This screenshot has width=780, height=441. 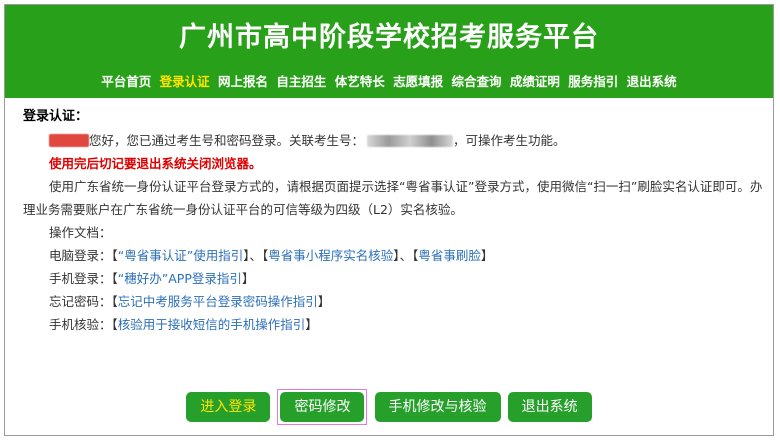 I want to click on doc-link-yss-miniprogram-verify: 粤省事小程序实名核验, so click(x=330, y=255).